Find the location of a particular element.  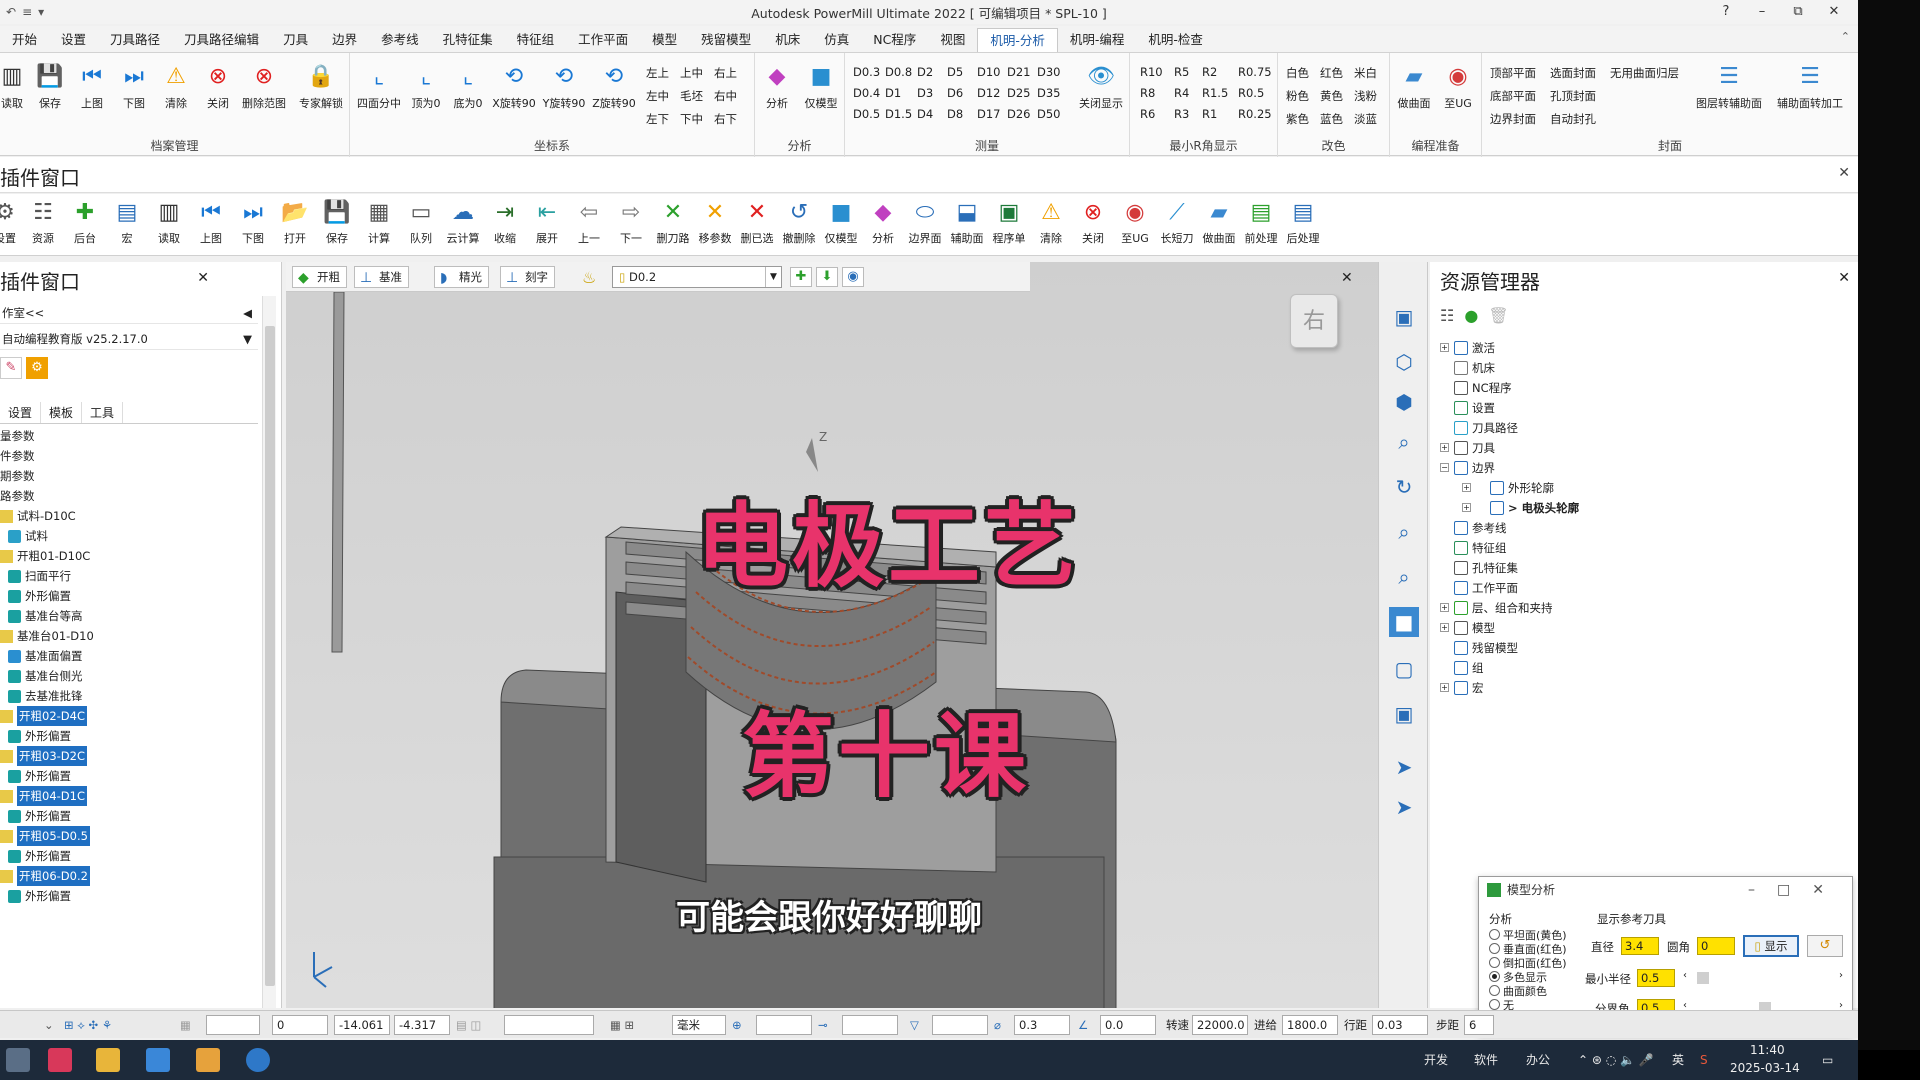

x-rotate-button: ⟲ X旋转90 is located at coordinates (514, 86).